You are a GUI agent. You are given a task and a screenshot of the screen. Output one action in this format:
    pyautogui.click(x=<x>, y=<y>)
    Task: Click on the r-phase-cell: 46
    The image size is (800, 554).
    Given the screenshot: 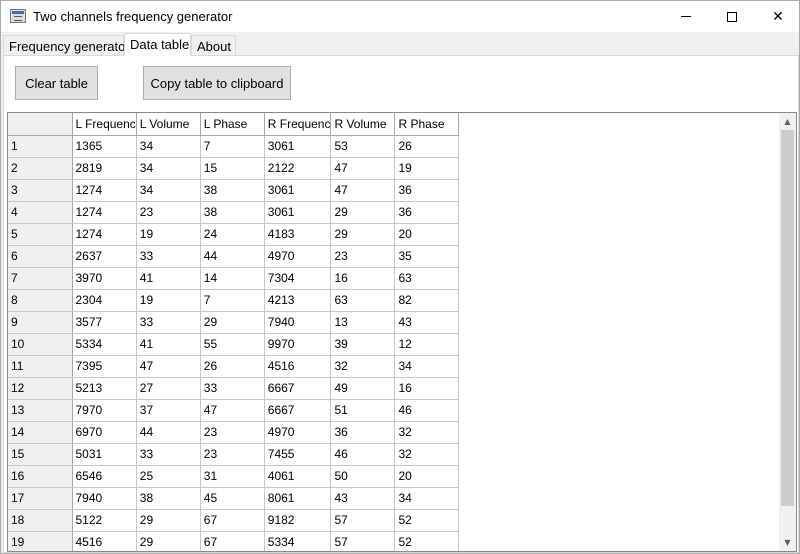 What is the action you would take?
    pyautogui.click(x=427, y=410)
    